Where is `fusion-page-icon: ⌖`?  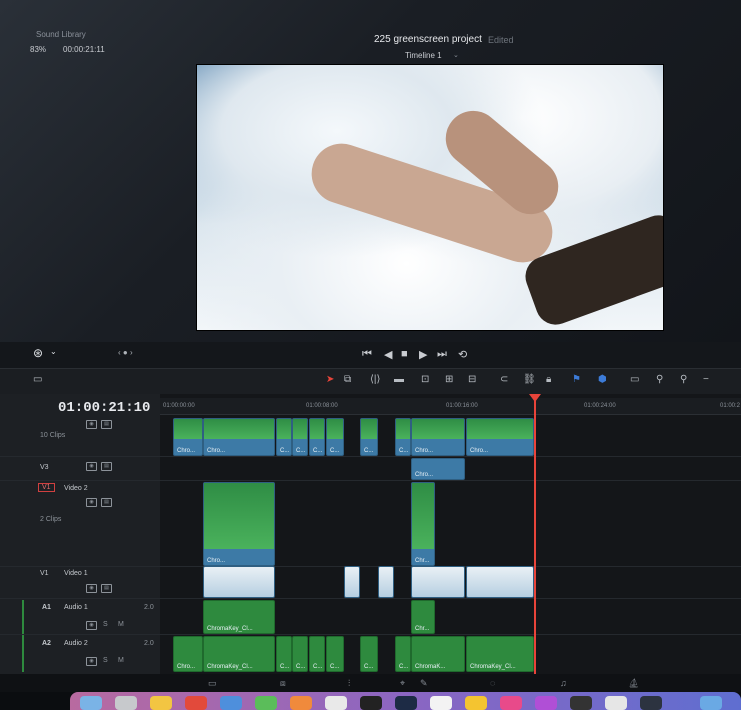 fusion-page-icon: ⌖ is located at coordinates (402, 683).